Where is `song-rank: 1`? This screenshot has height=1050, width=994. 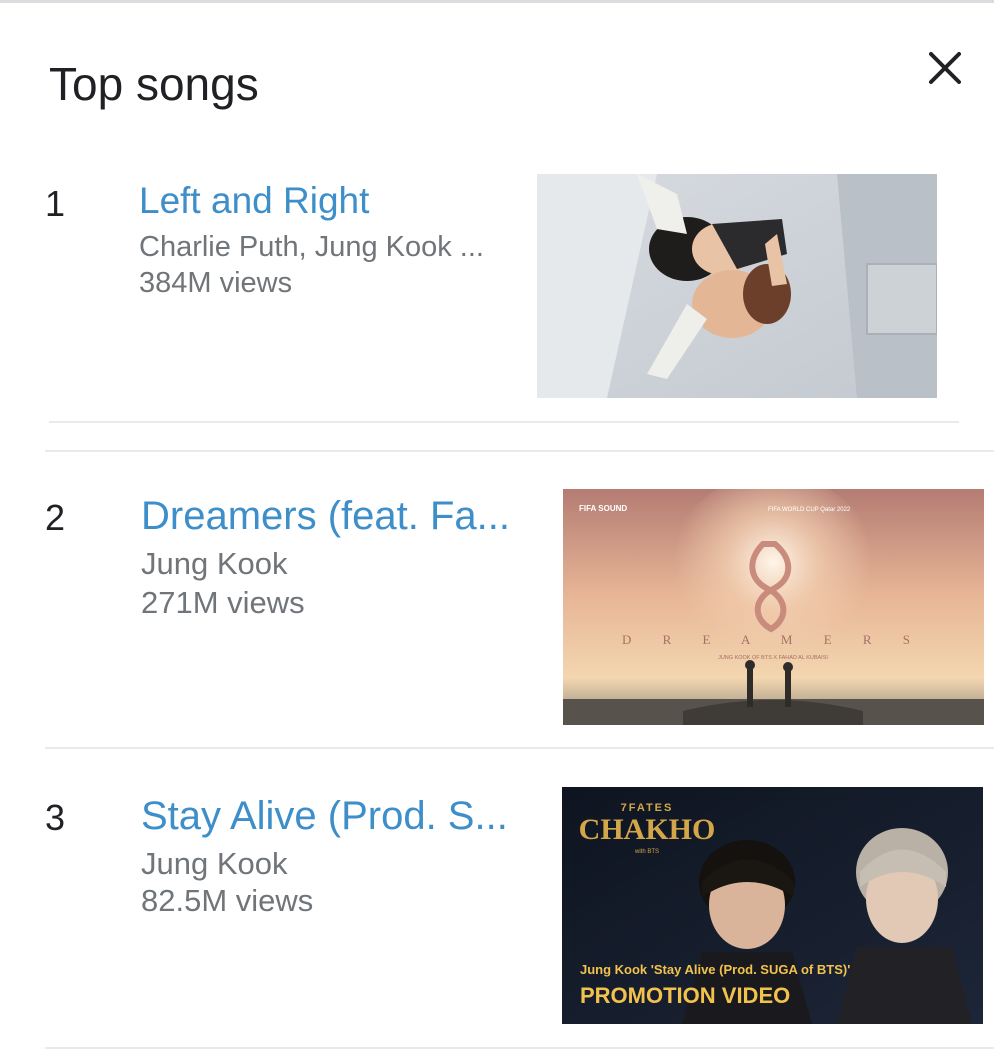 song-rank: 1 is located at coordinates (55, 203).